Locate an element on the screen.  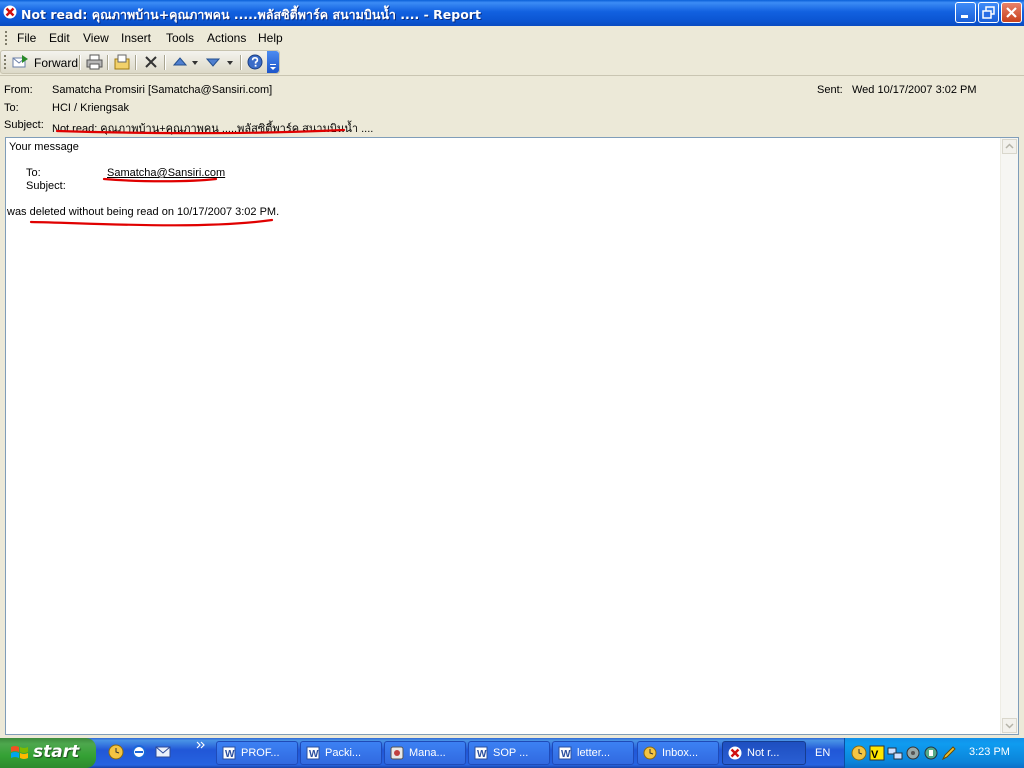
security-icon is located at coordinates (931, 753).